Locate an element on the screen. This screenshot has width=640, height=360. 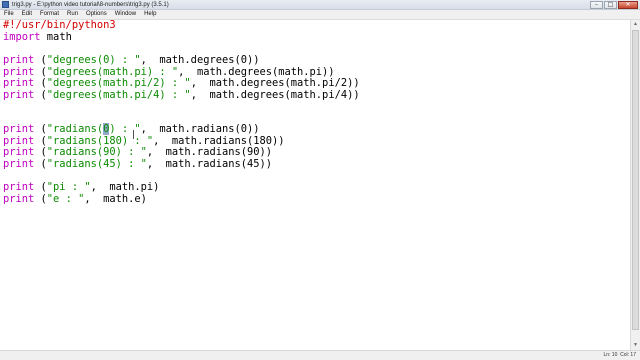
string-literal: "radians(45) : " is located at coordinates (96, 164).